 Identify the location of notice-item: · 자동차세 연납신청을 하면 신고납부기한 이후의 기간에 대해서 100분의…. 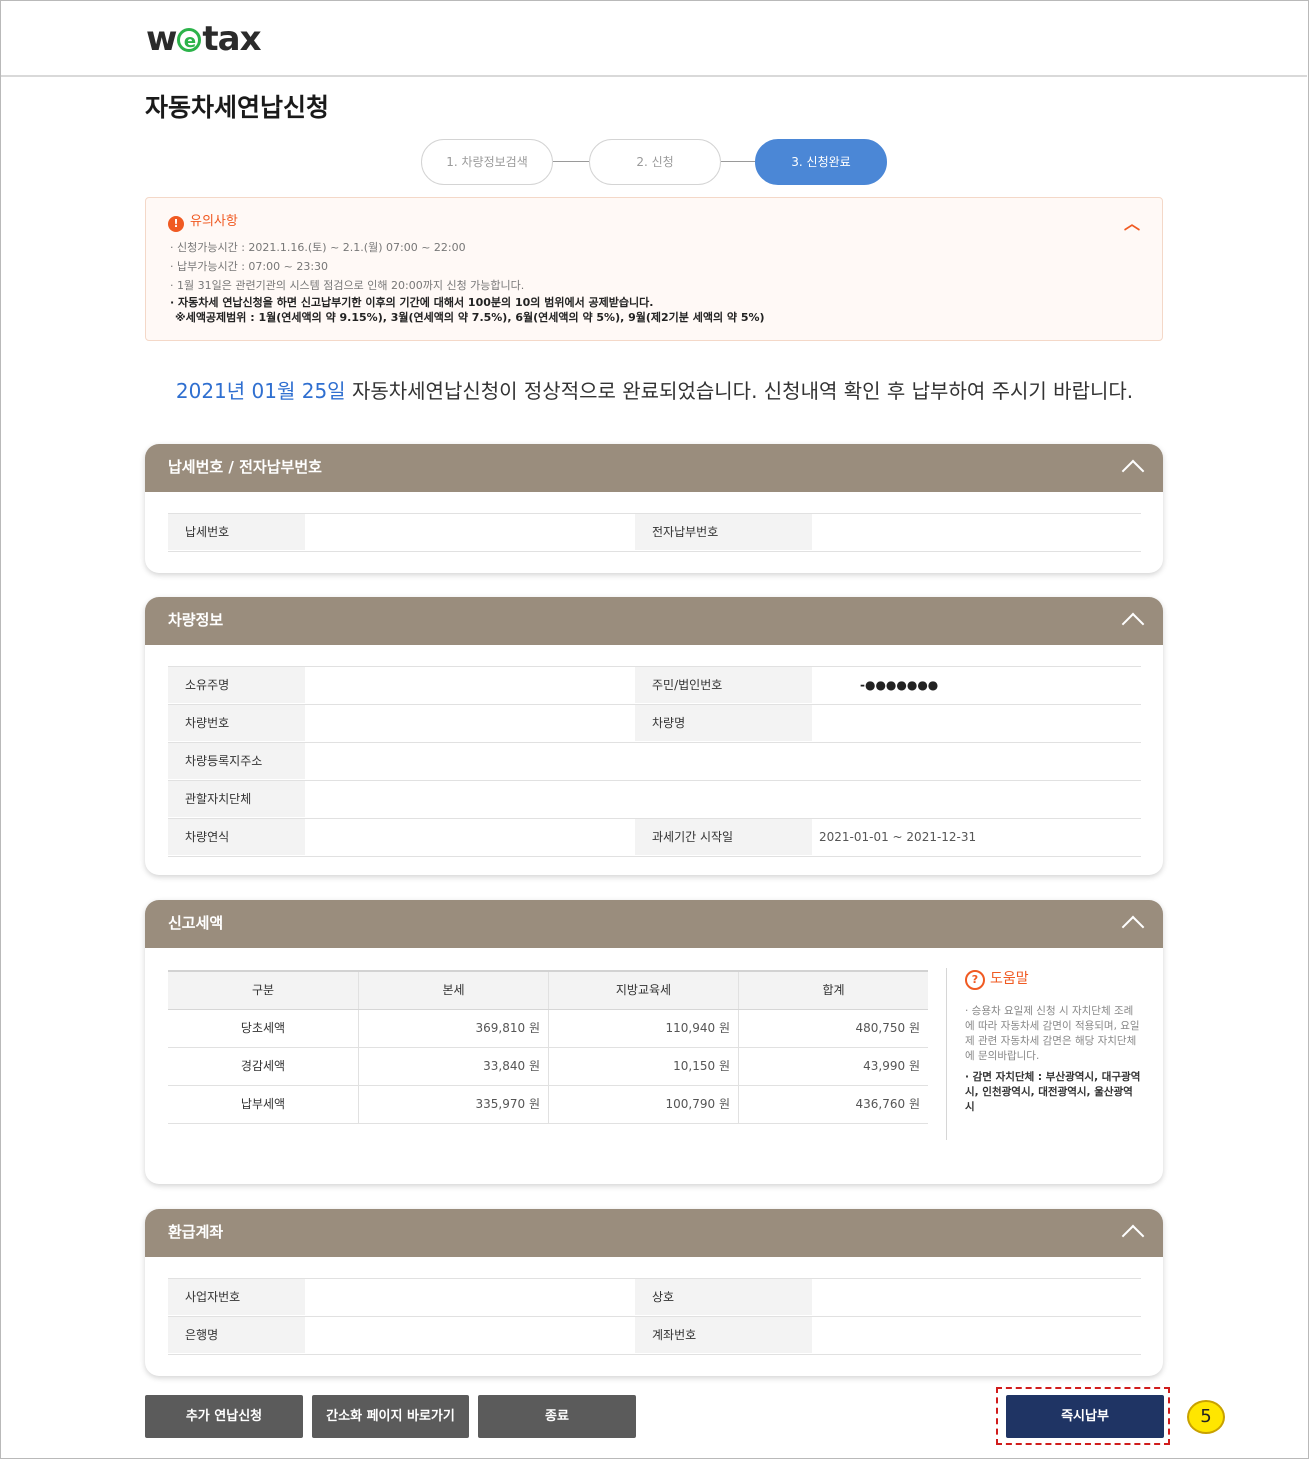
(412, 302).